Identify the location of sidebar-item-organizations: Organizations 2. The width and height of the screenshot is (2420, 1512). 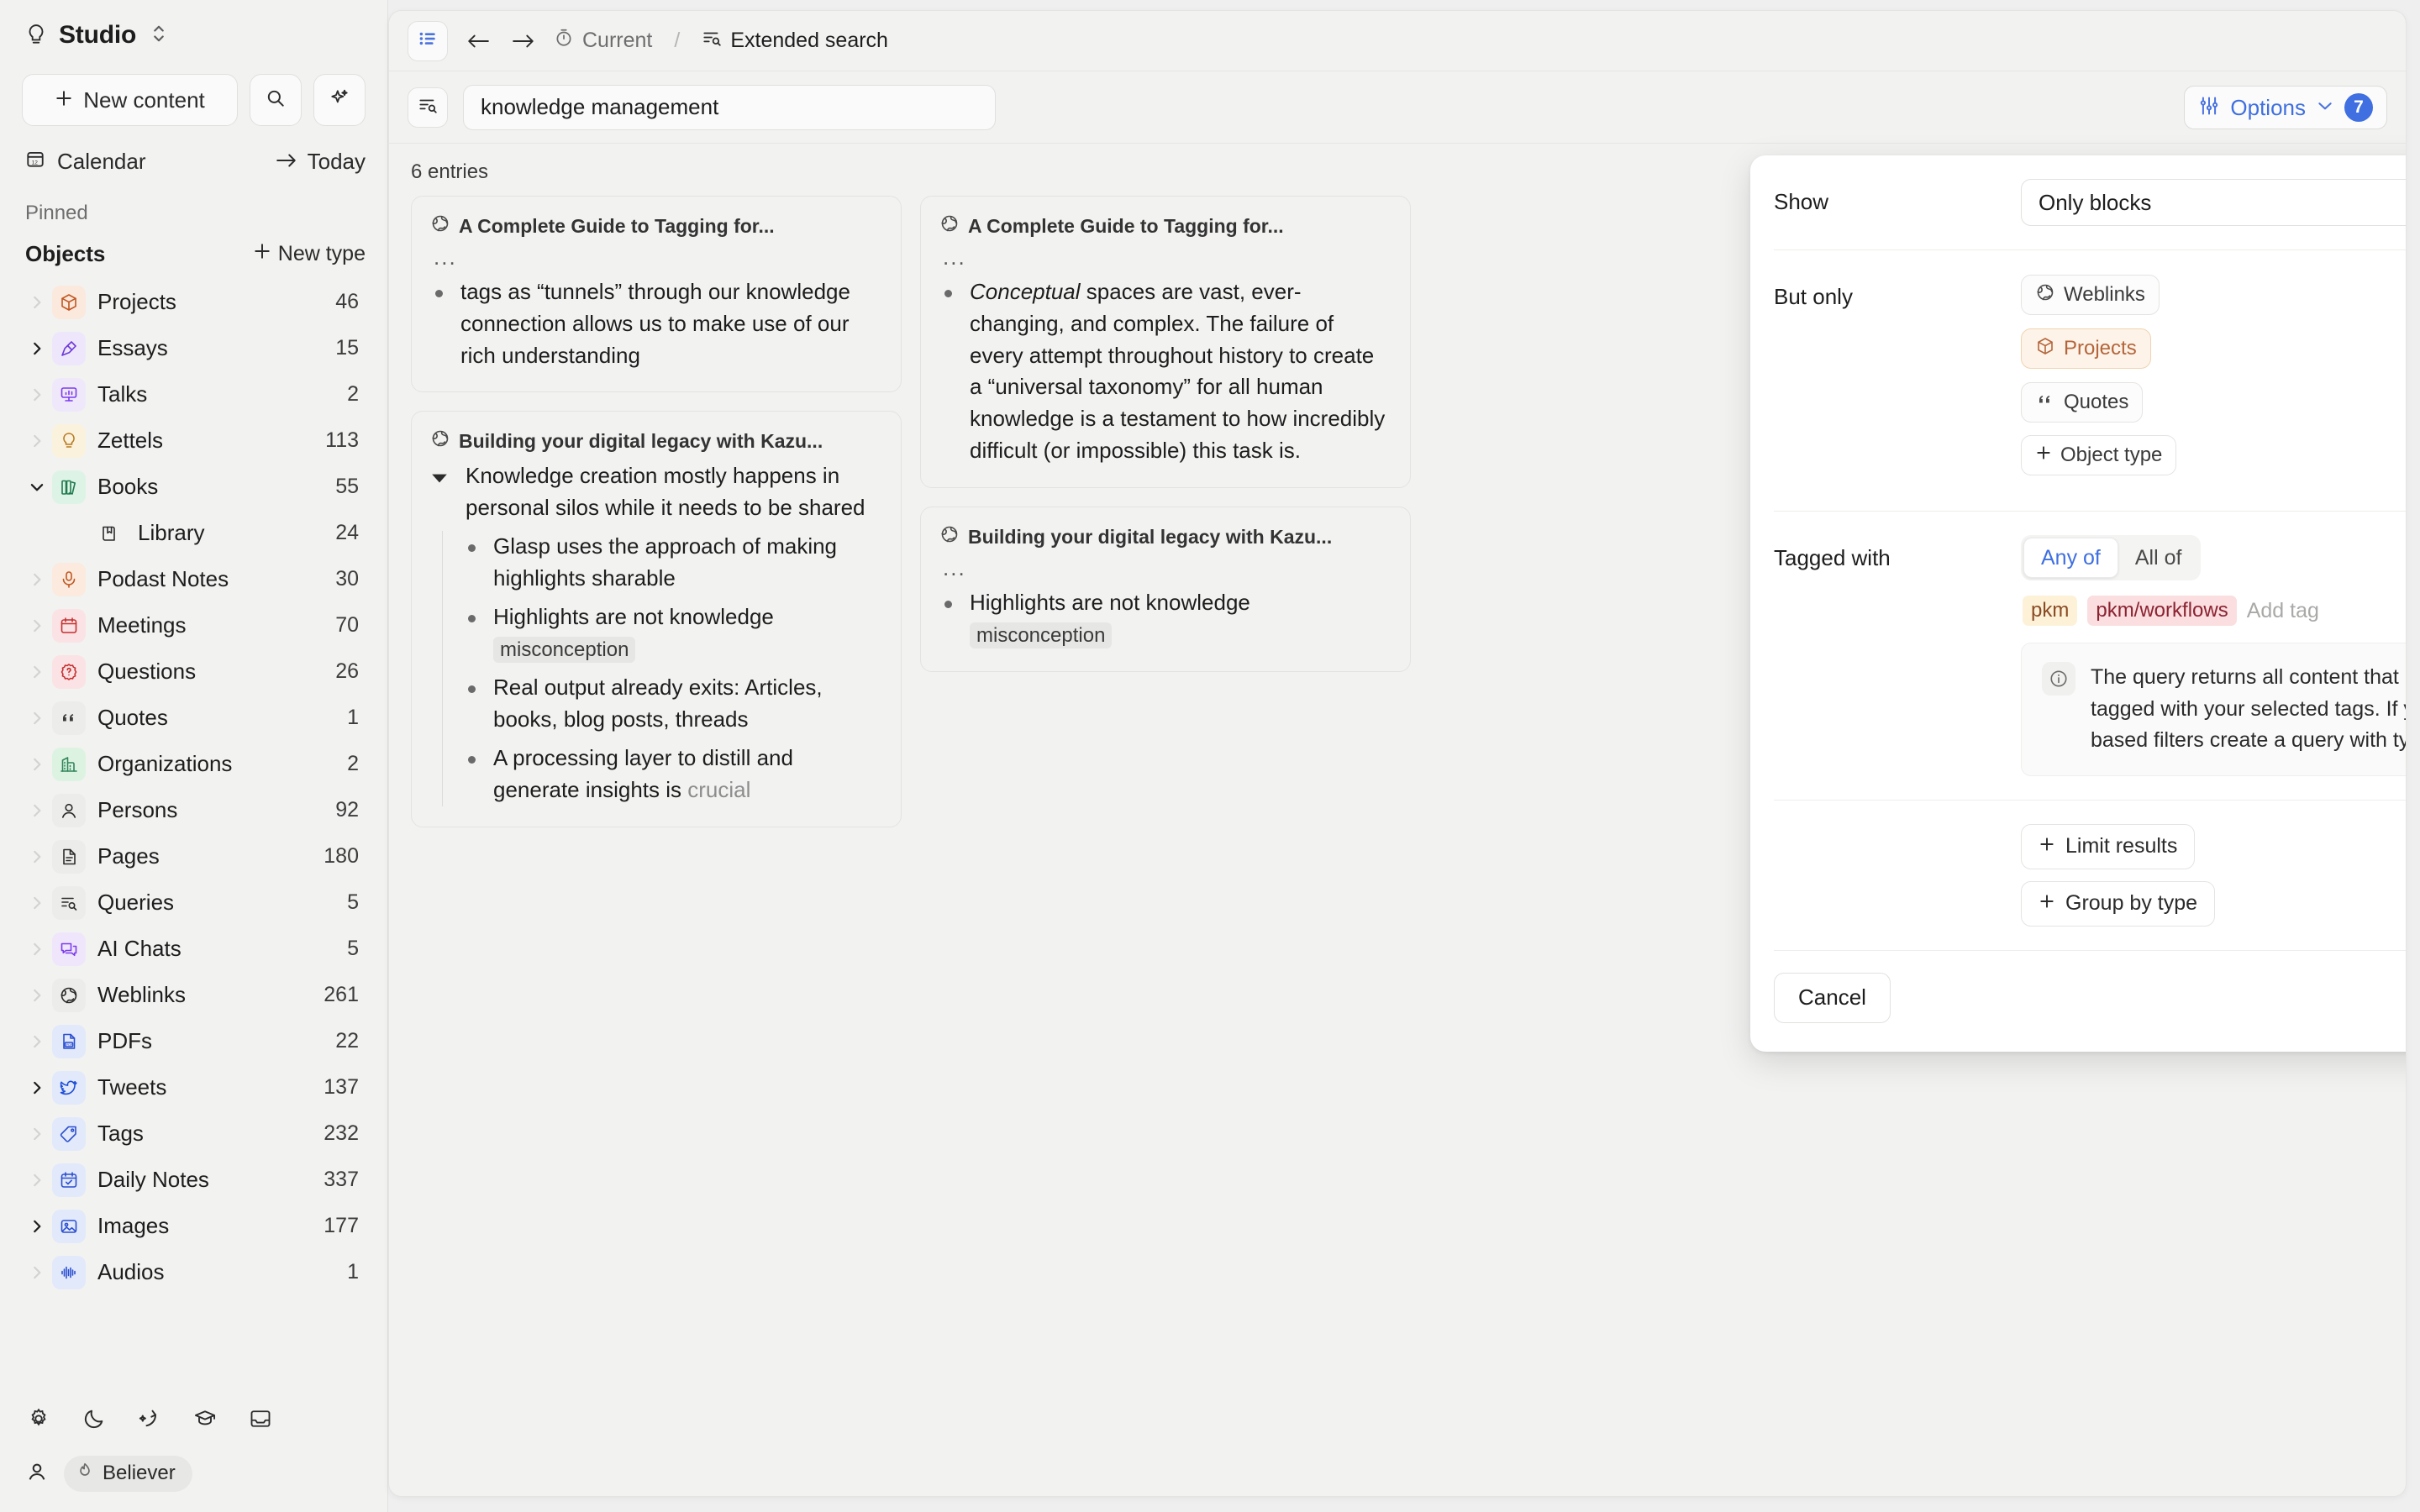
(194, 764).